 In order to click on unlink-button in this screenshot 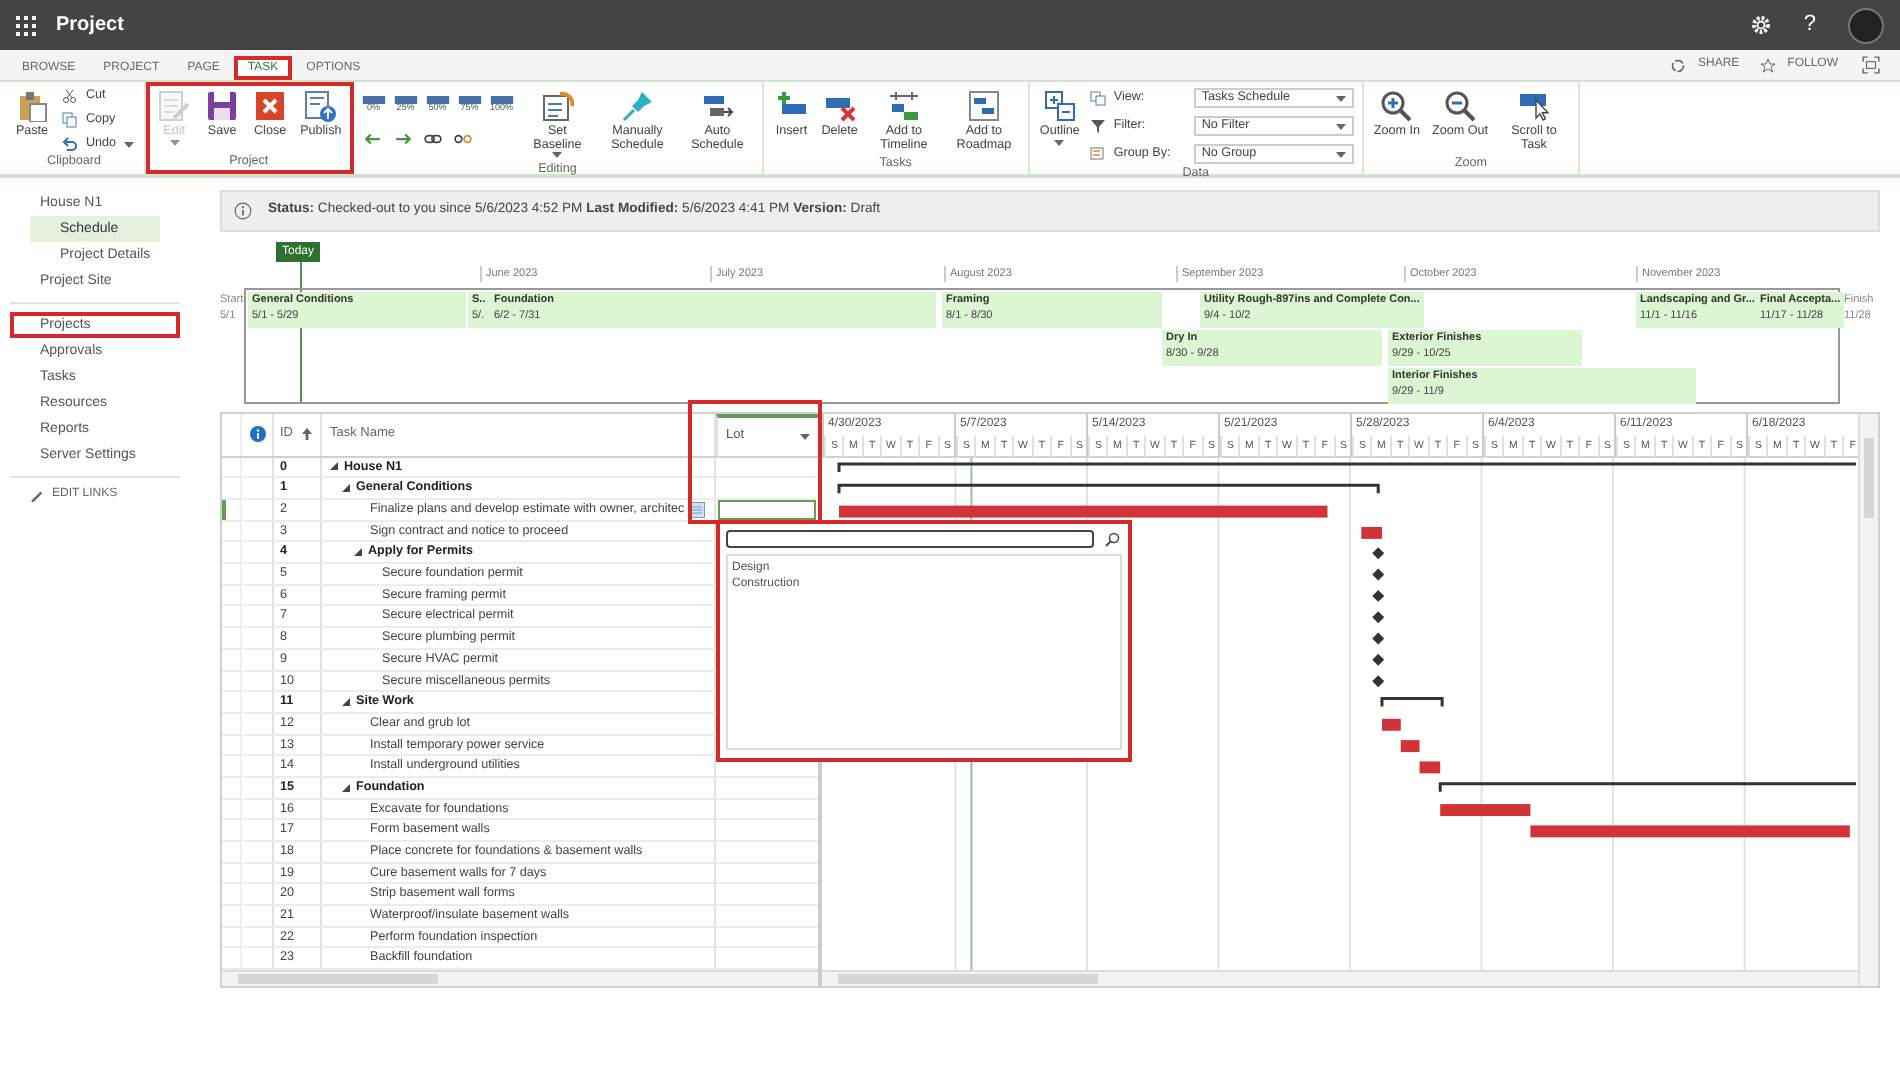, I will do `click(462, 138)`.